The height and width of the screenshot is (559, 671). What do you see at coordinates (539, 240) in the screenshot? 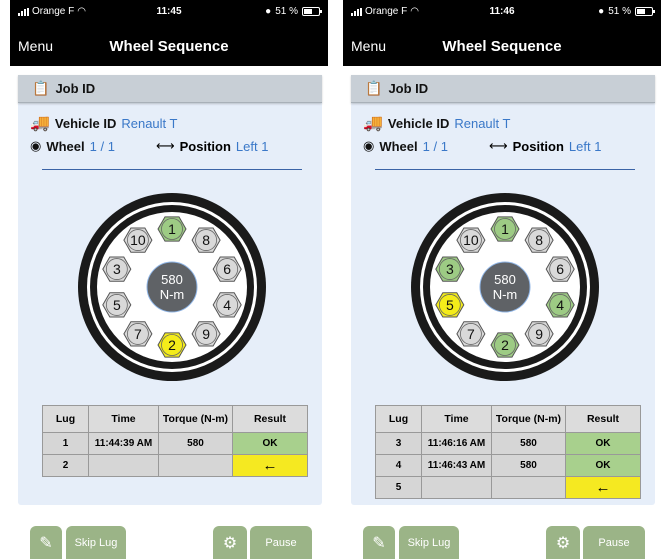
I see `lug-nut-label: 8` at bounding box center [539, 240].